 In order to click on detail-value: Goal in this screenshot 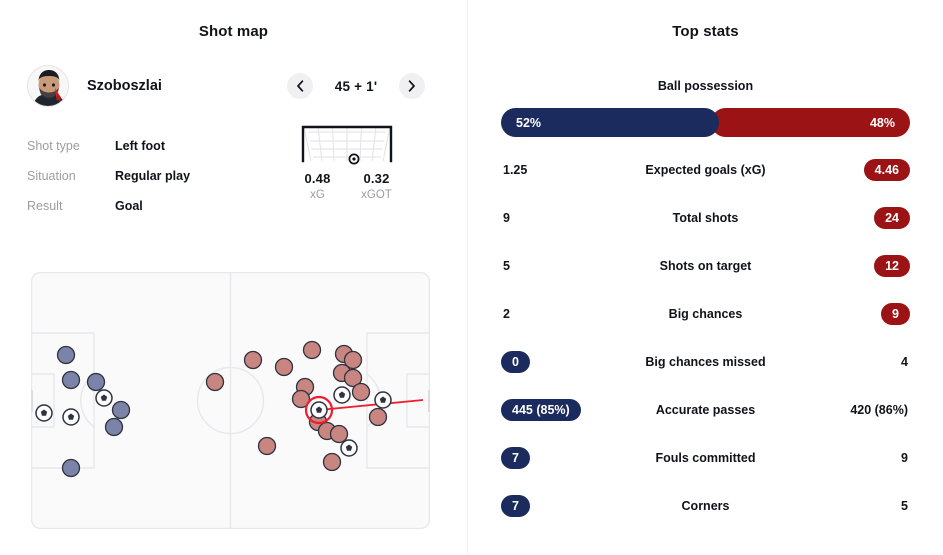, I will do `click(129, 206)`.